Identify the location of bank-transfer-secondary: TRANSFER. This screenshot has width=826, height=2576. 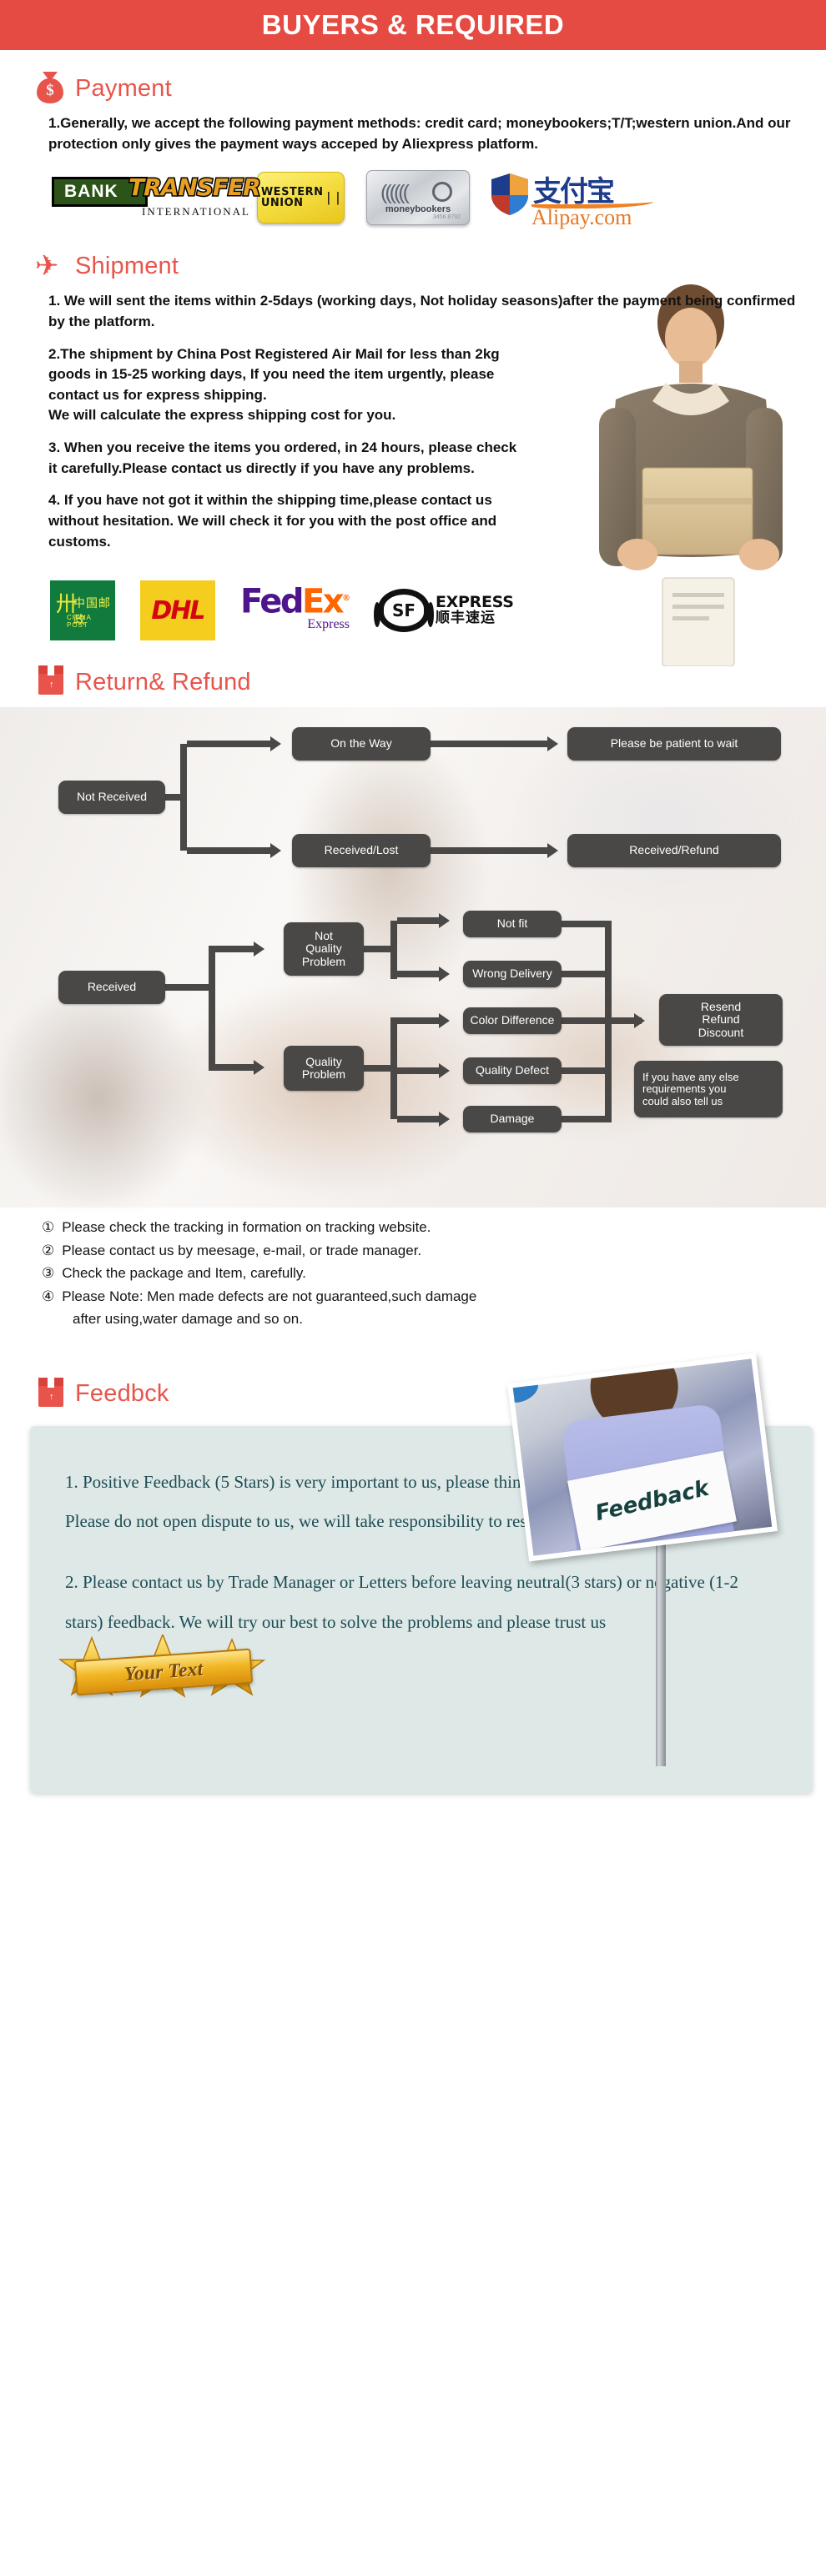
(196, 188).